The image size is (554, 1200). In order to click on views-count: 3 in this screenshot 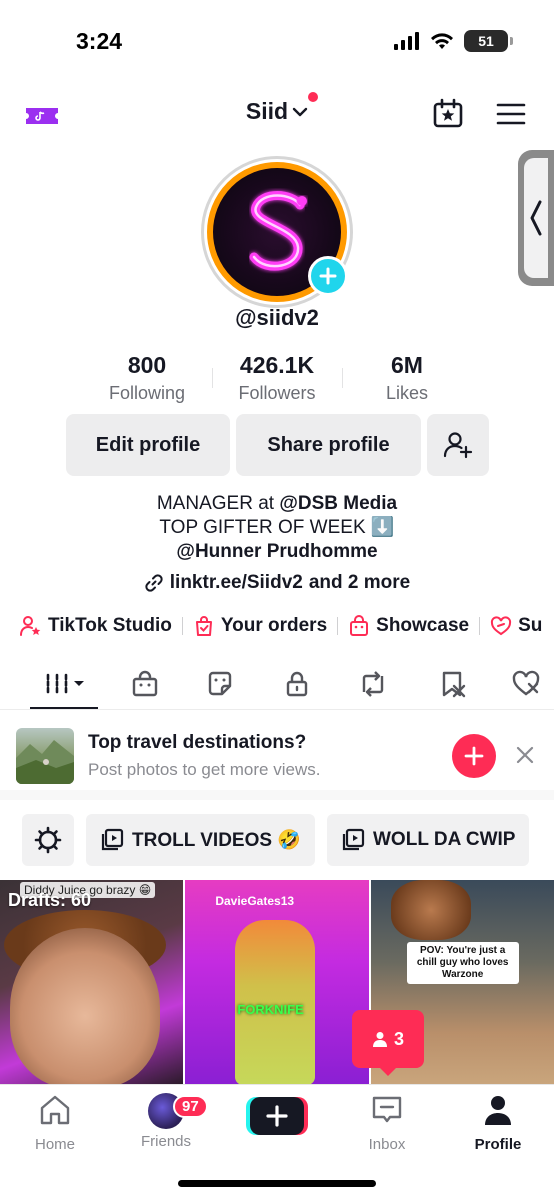, I will do `click(398, 1038)`.